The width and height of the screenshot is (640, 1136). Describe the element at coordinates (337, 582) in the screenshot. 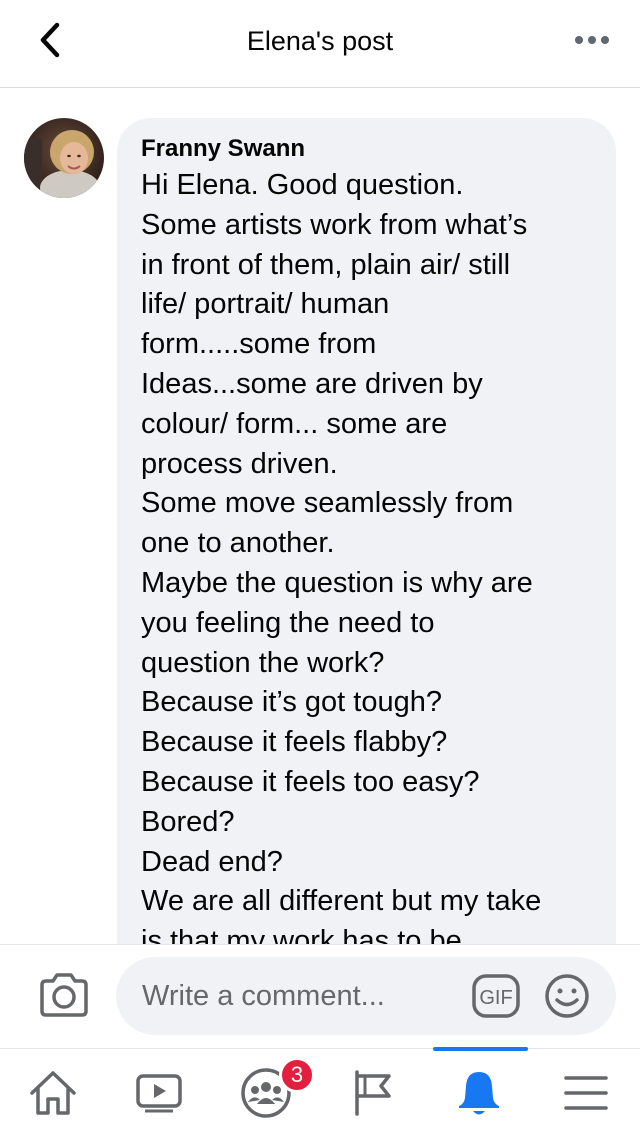

I see `comment-line: Maybe the question is why are` at that location.